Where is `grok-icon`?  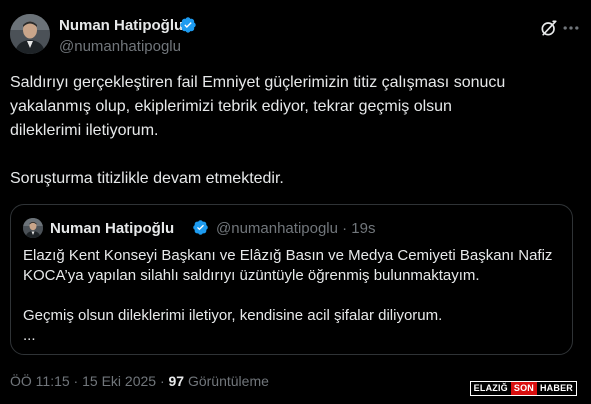
grok-icon is located at coordinates (549, 28).